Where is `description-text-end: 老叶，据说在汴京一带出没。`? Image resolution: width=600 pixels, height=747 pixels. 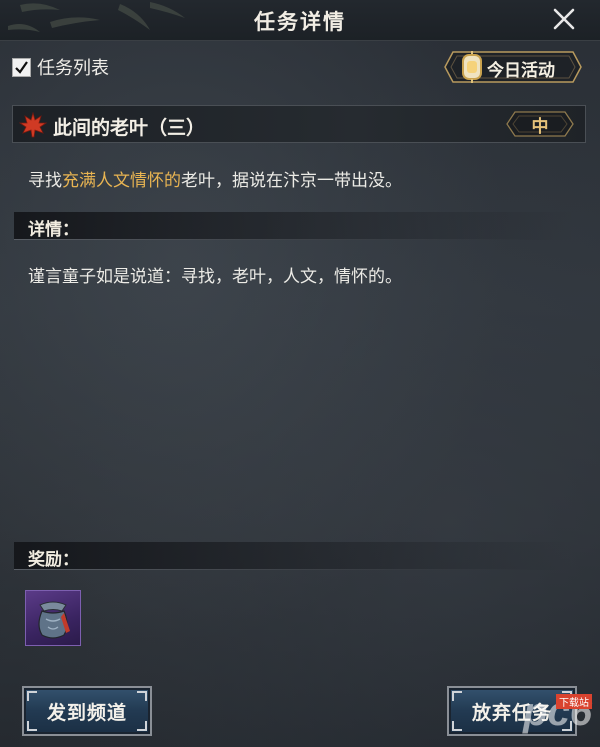 description-text-end: 老叶，据说在汴京一带出没。 is located at coordinates (291, 181).